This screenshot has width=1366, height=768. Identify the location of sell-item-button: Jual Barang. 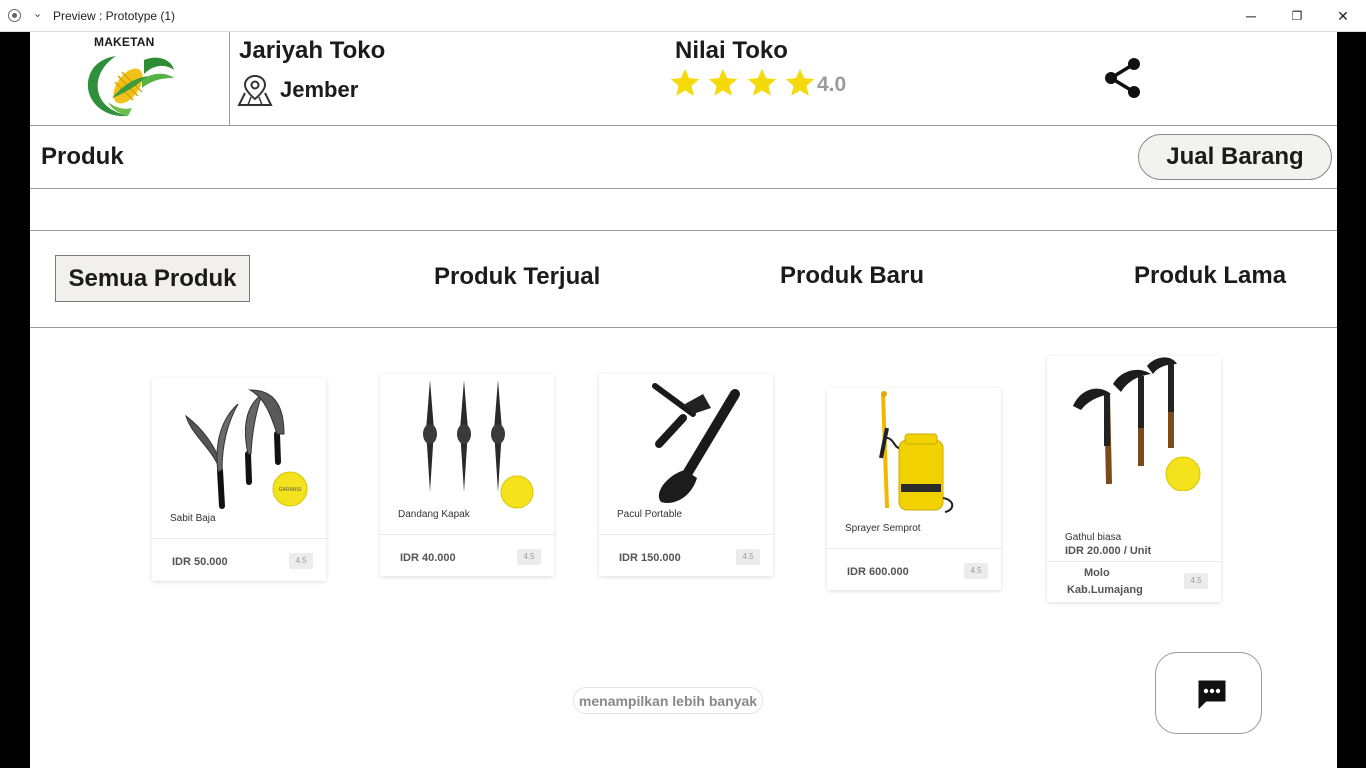
(1235, 157).